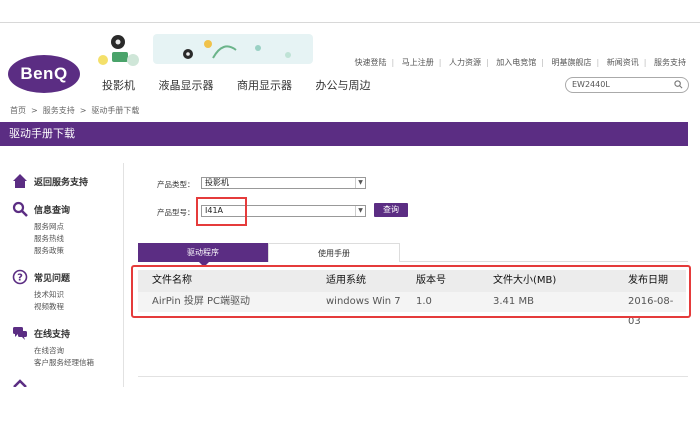 This screenshot has width=700, height=430. I want to click on sidebar-section-online: 在线支持, so click(41, 333).